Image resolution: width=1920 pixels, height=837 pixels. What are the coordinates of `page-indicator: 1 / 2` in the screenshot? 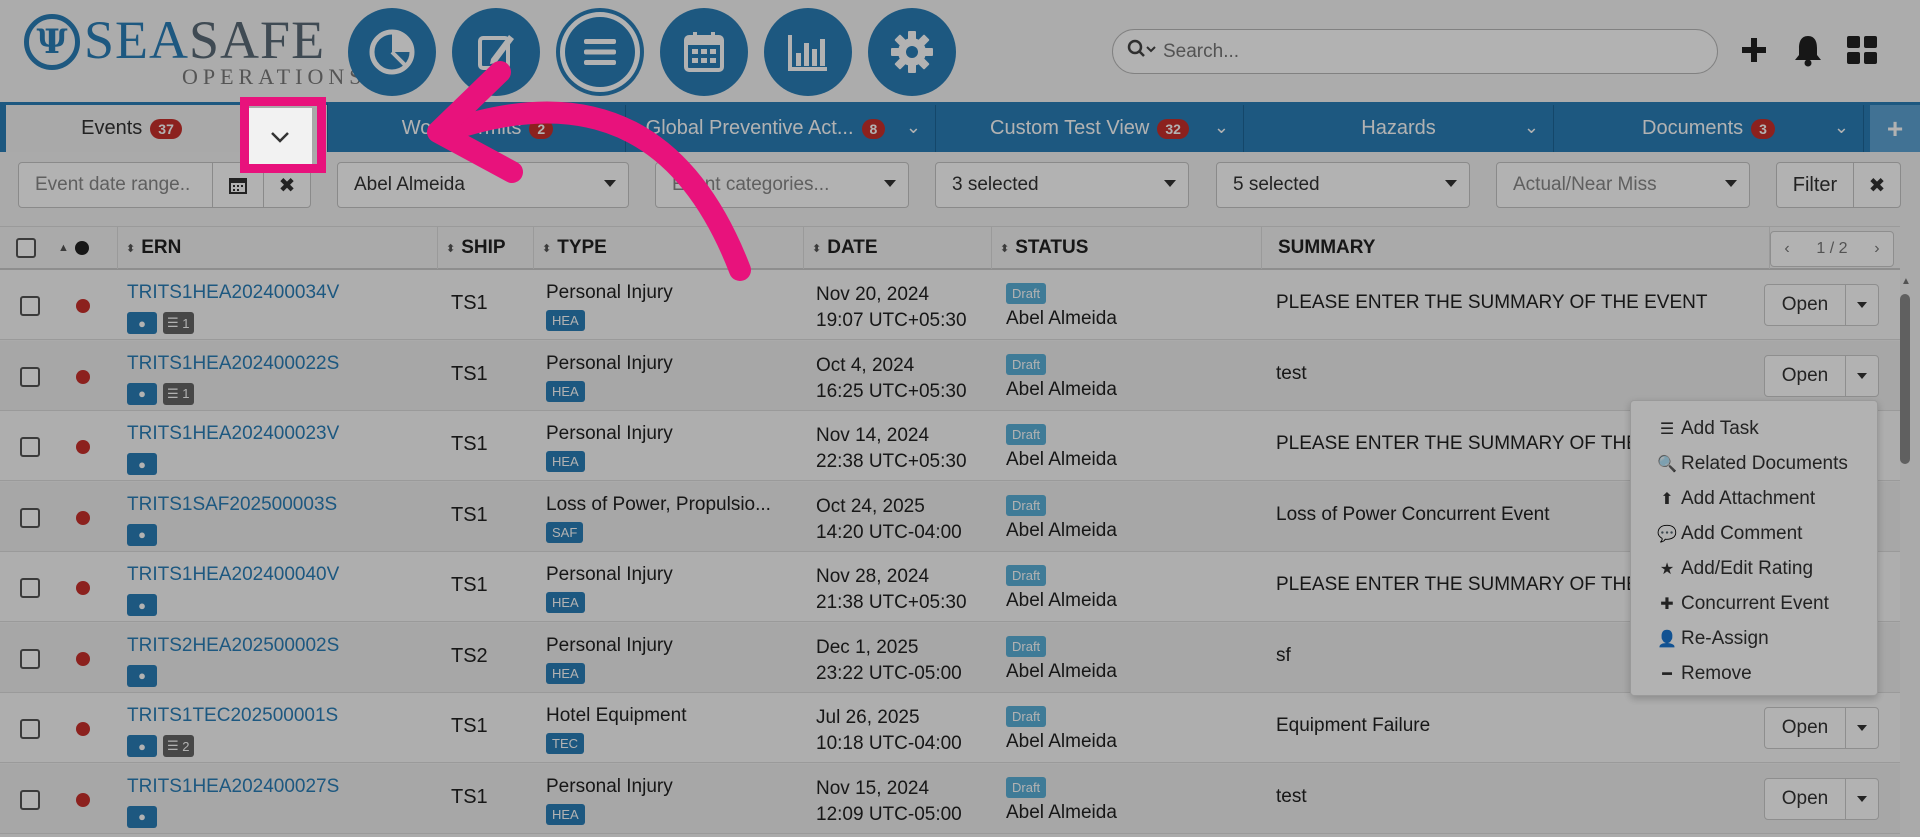 It's located at (1832, 248).